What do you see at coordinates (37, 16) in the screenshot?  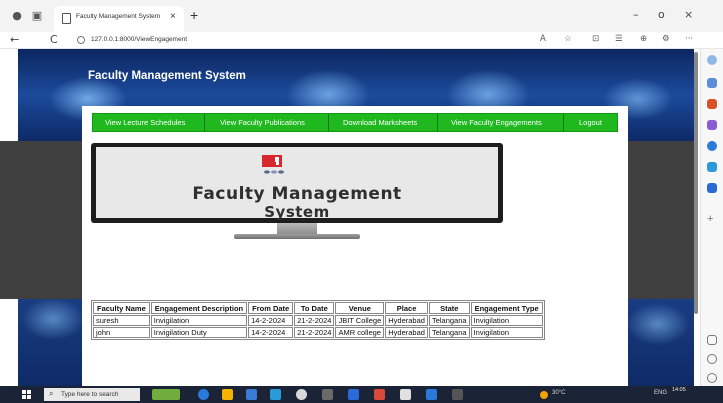 I see `tab-actions-icon: ▣` at bounding box center [37, 16].